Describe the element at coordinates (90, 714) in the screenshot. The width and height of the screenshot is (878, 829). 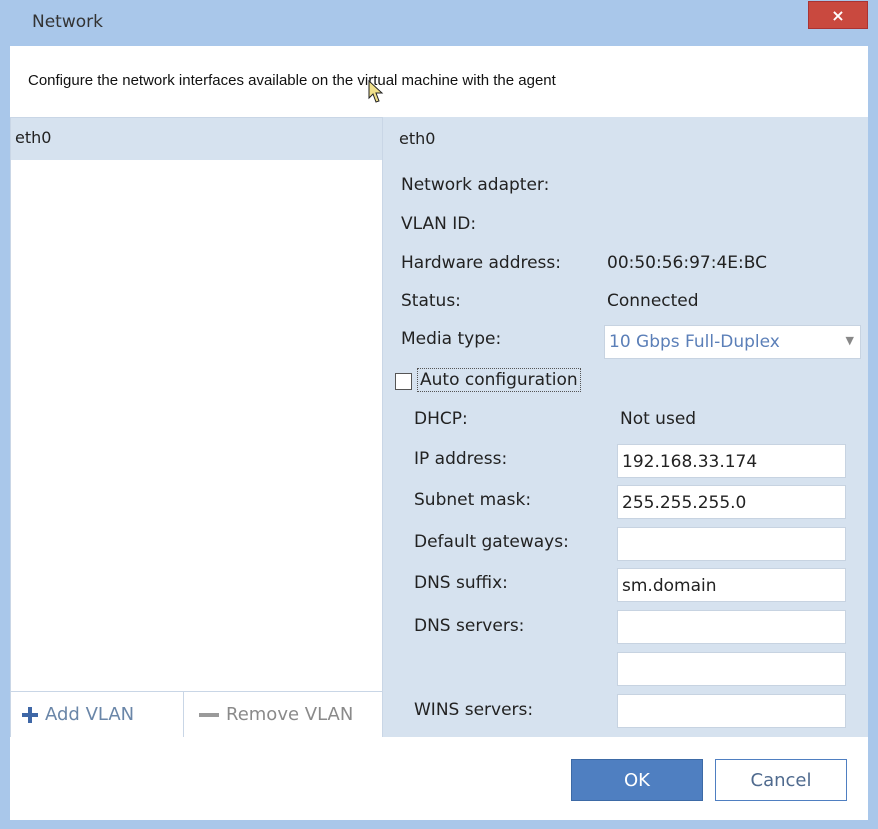
I see `add-vlan-label: Add VLAN` at that location.